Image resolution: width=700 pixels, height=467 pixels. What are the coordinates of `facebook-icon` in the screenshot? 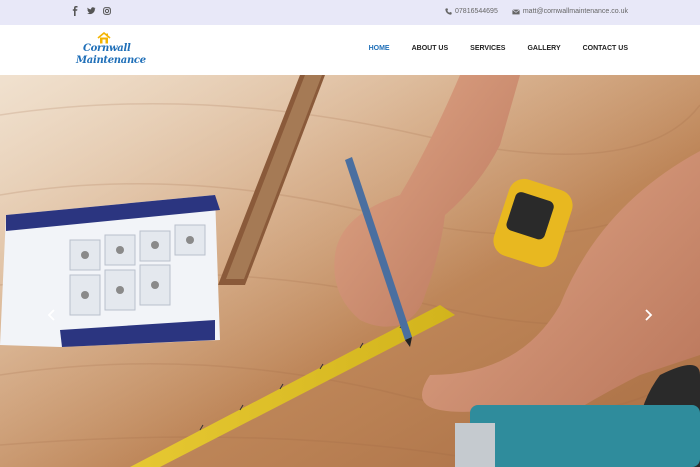 It's located at (75, 11).